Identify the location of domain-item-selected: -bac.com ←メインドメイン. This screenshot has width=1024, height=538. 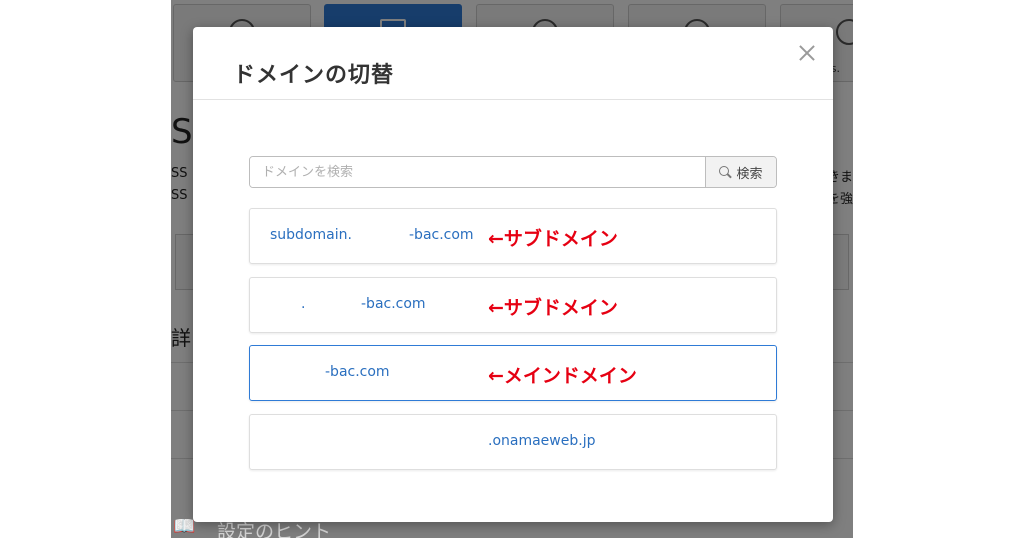
(513, 373).